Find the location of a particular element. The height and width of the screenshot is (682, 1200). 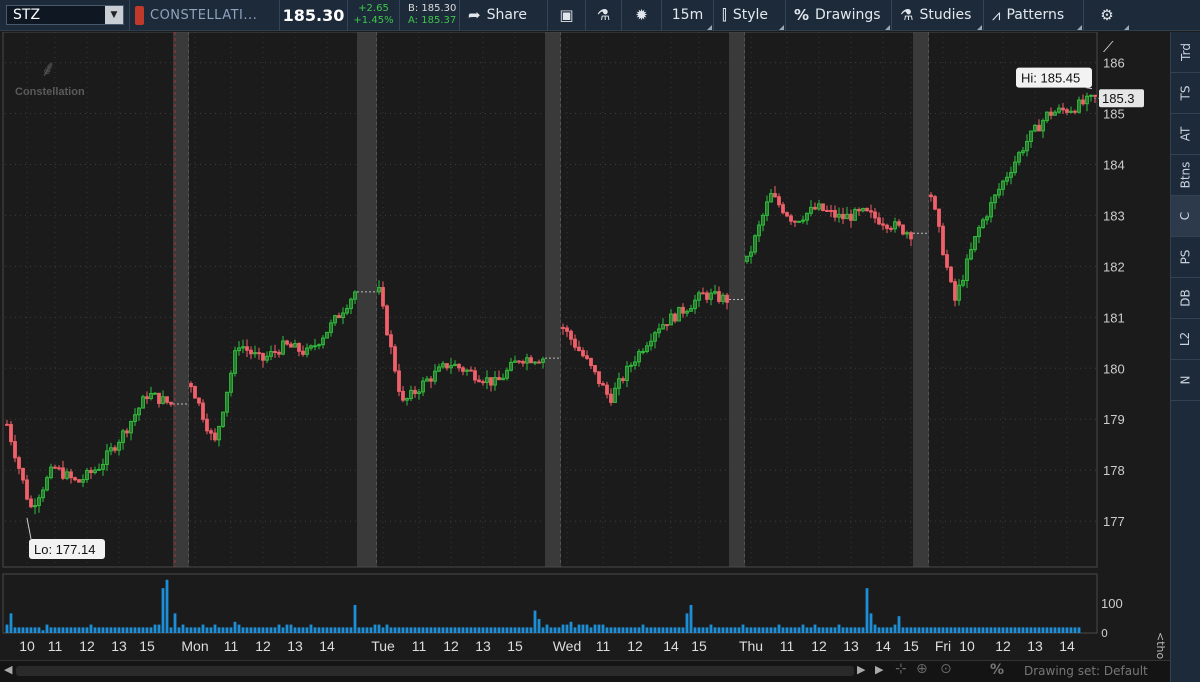

dropdown-arrow-icon: ▼ is located at coordinates (114, 15).